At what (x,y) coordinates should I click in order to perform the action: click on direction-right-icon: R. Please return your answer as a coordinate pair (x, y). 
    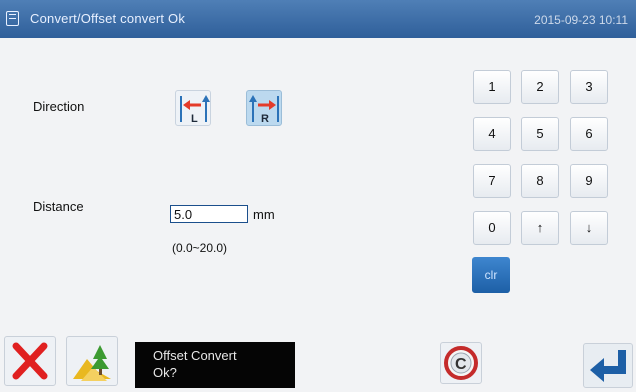
    Looking at the image, I should click on (264, 110).